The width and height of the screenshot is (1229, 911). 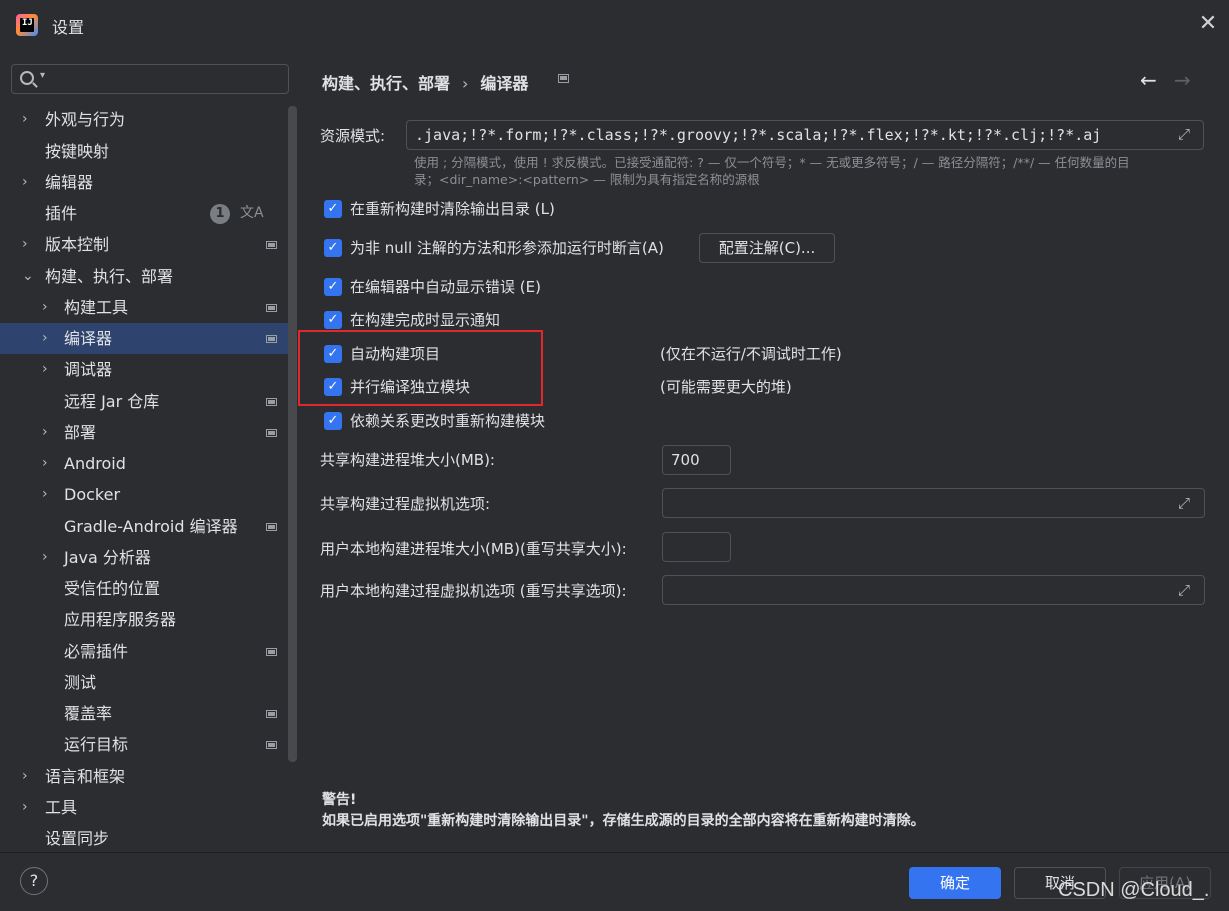 I want to click on sidebar-item-tools: › 工具, so click(x=144, y=807).